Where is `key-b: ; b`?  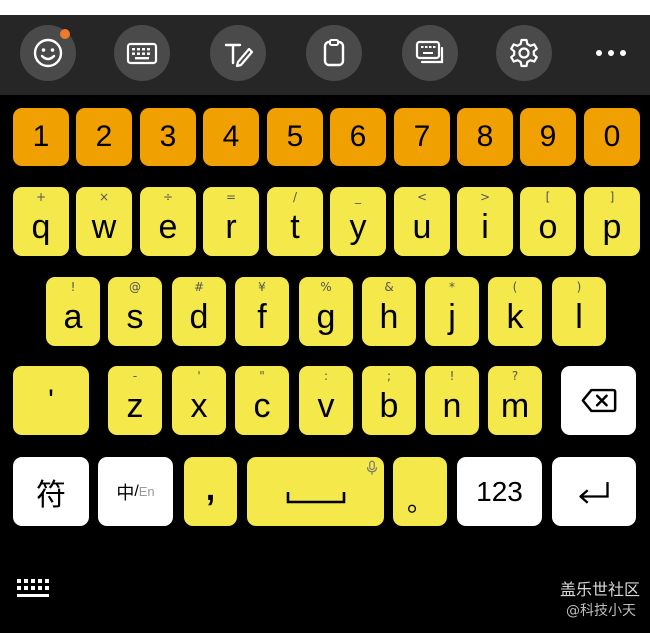 key-b: ; b is located at coordinates (389, 400).